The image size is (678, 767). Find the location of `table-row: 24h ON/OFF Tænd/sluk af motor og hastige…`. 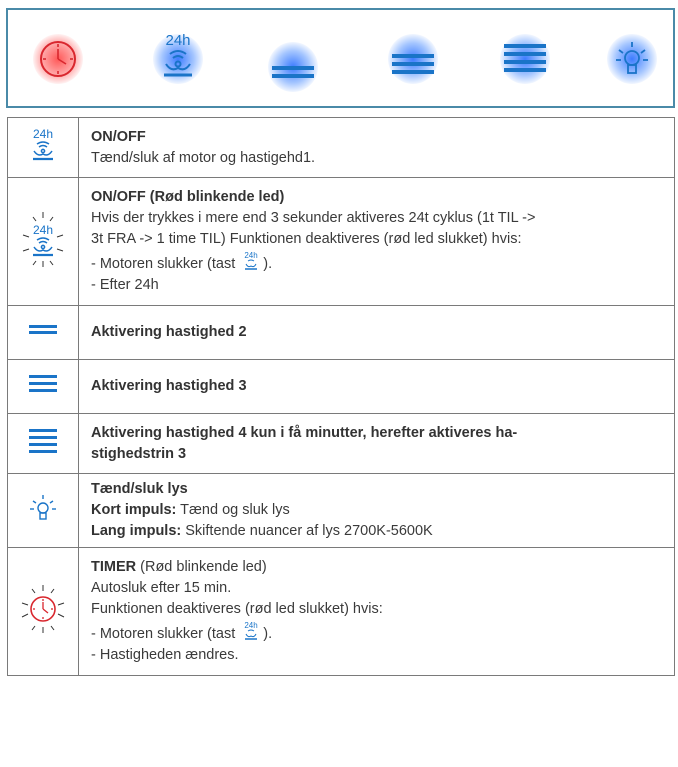

table-row: 24h ON/OFF Tænd/sluk af motor og hastige… is located at coordinates (341, 147).